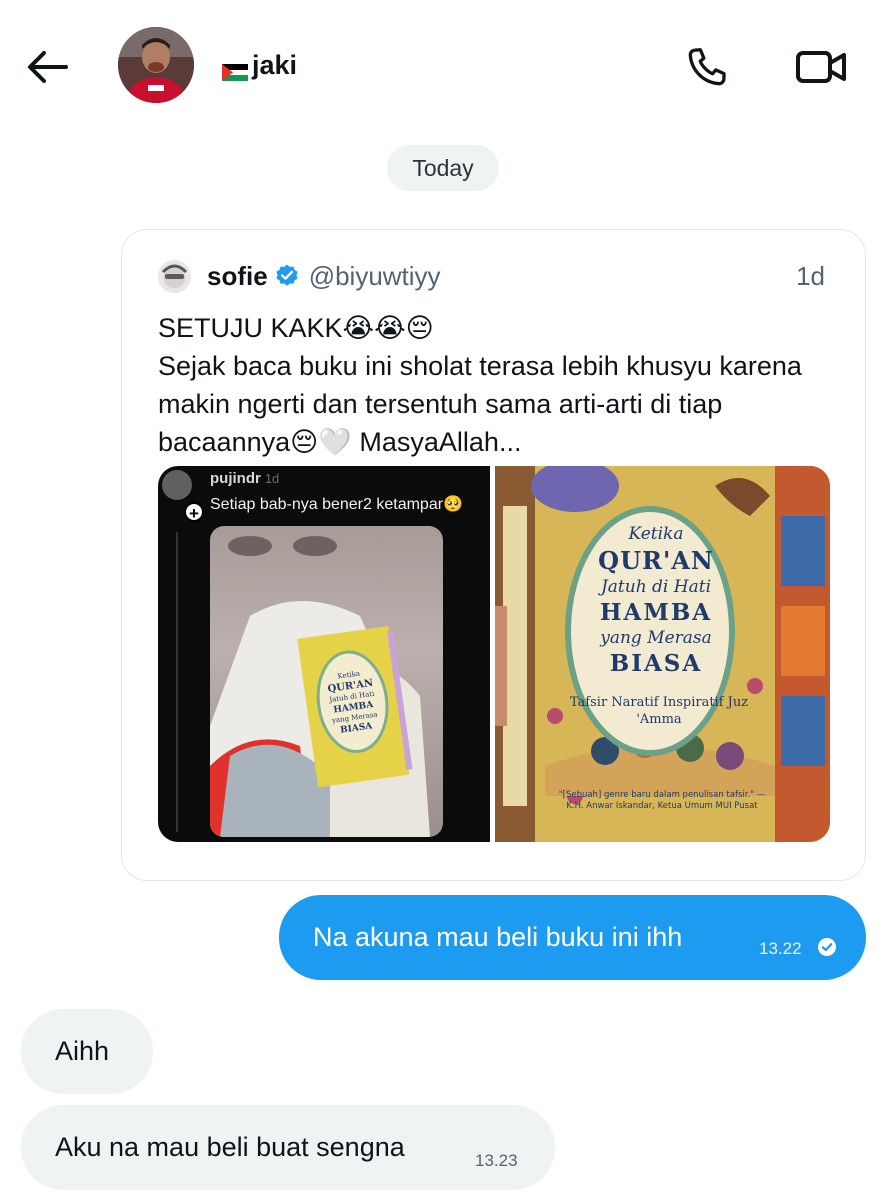 The image size is (887, 1200). What do you see at coordinates (827, 947) in the screenshot?
I see `check-circle-icon` at bounding box center [827, 947].